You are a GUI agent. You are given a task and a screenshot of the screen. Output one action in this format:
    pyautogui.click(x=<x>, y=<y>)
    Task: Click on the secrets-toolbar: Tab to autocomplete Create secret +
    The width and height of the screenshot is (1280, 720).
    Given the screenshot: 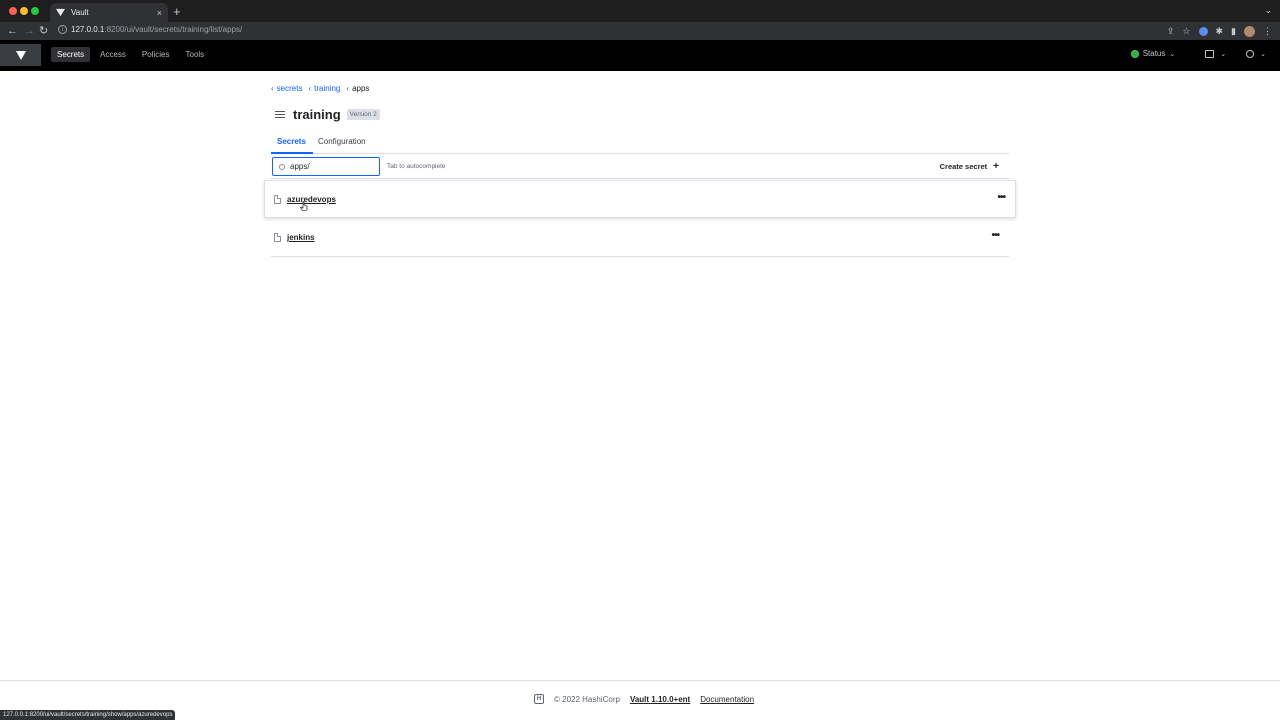 What is the action you would take?
    pyautogui.click(x=640, y=167)
    